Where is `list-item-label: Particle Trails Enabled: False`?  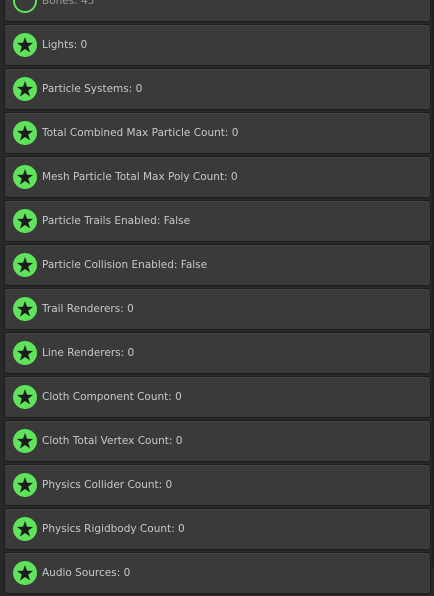 list-item-label: Particle Trails Enabled: False is located at coordinates (116, 221).